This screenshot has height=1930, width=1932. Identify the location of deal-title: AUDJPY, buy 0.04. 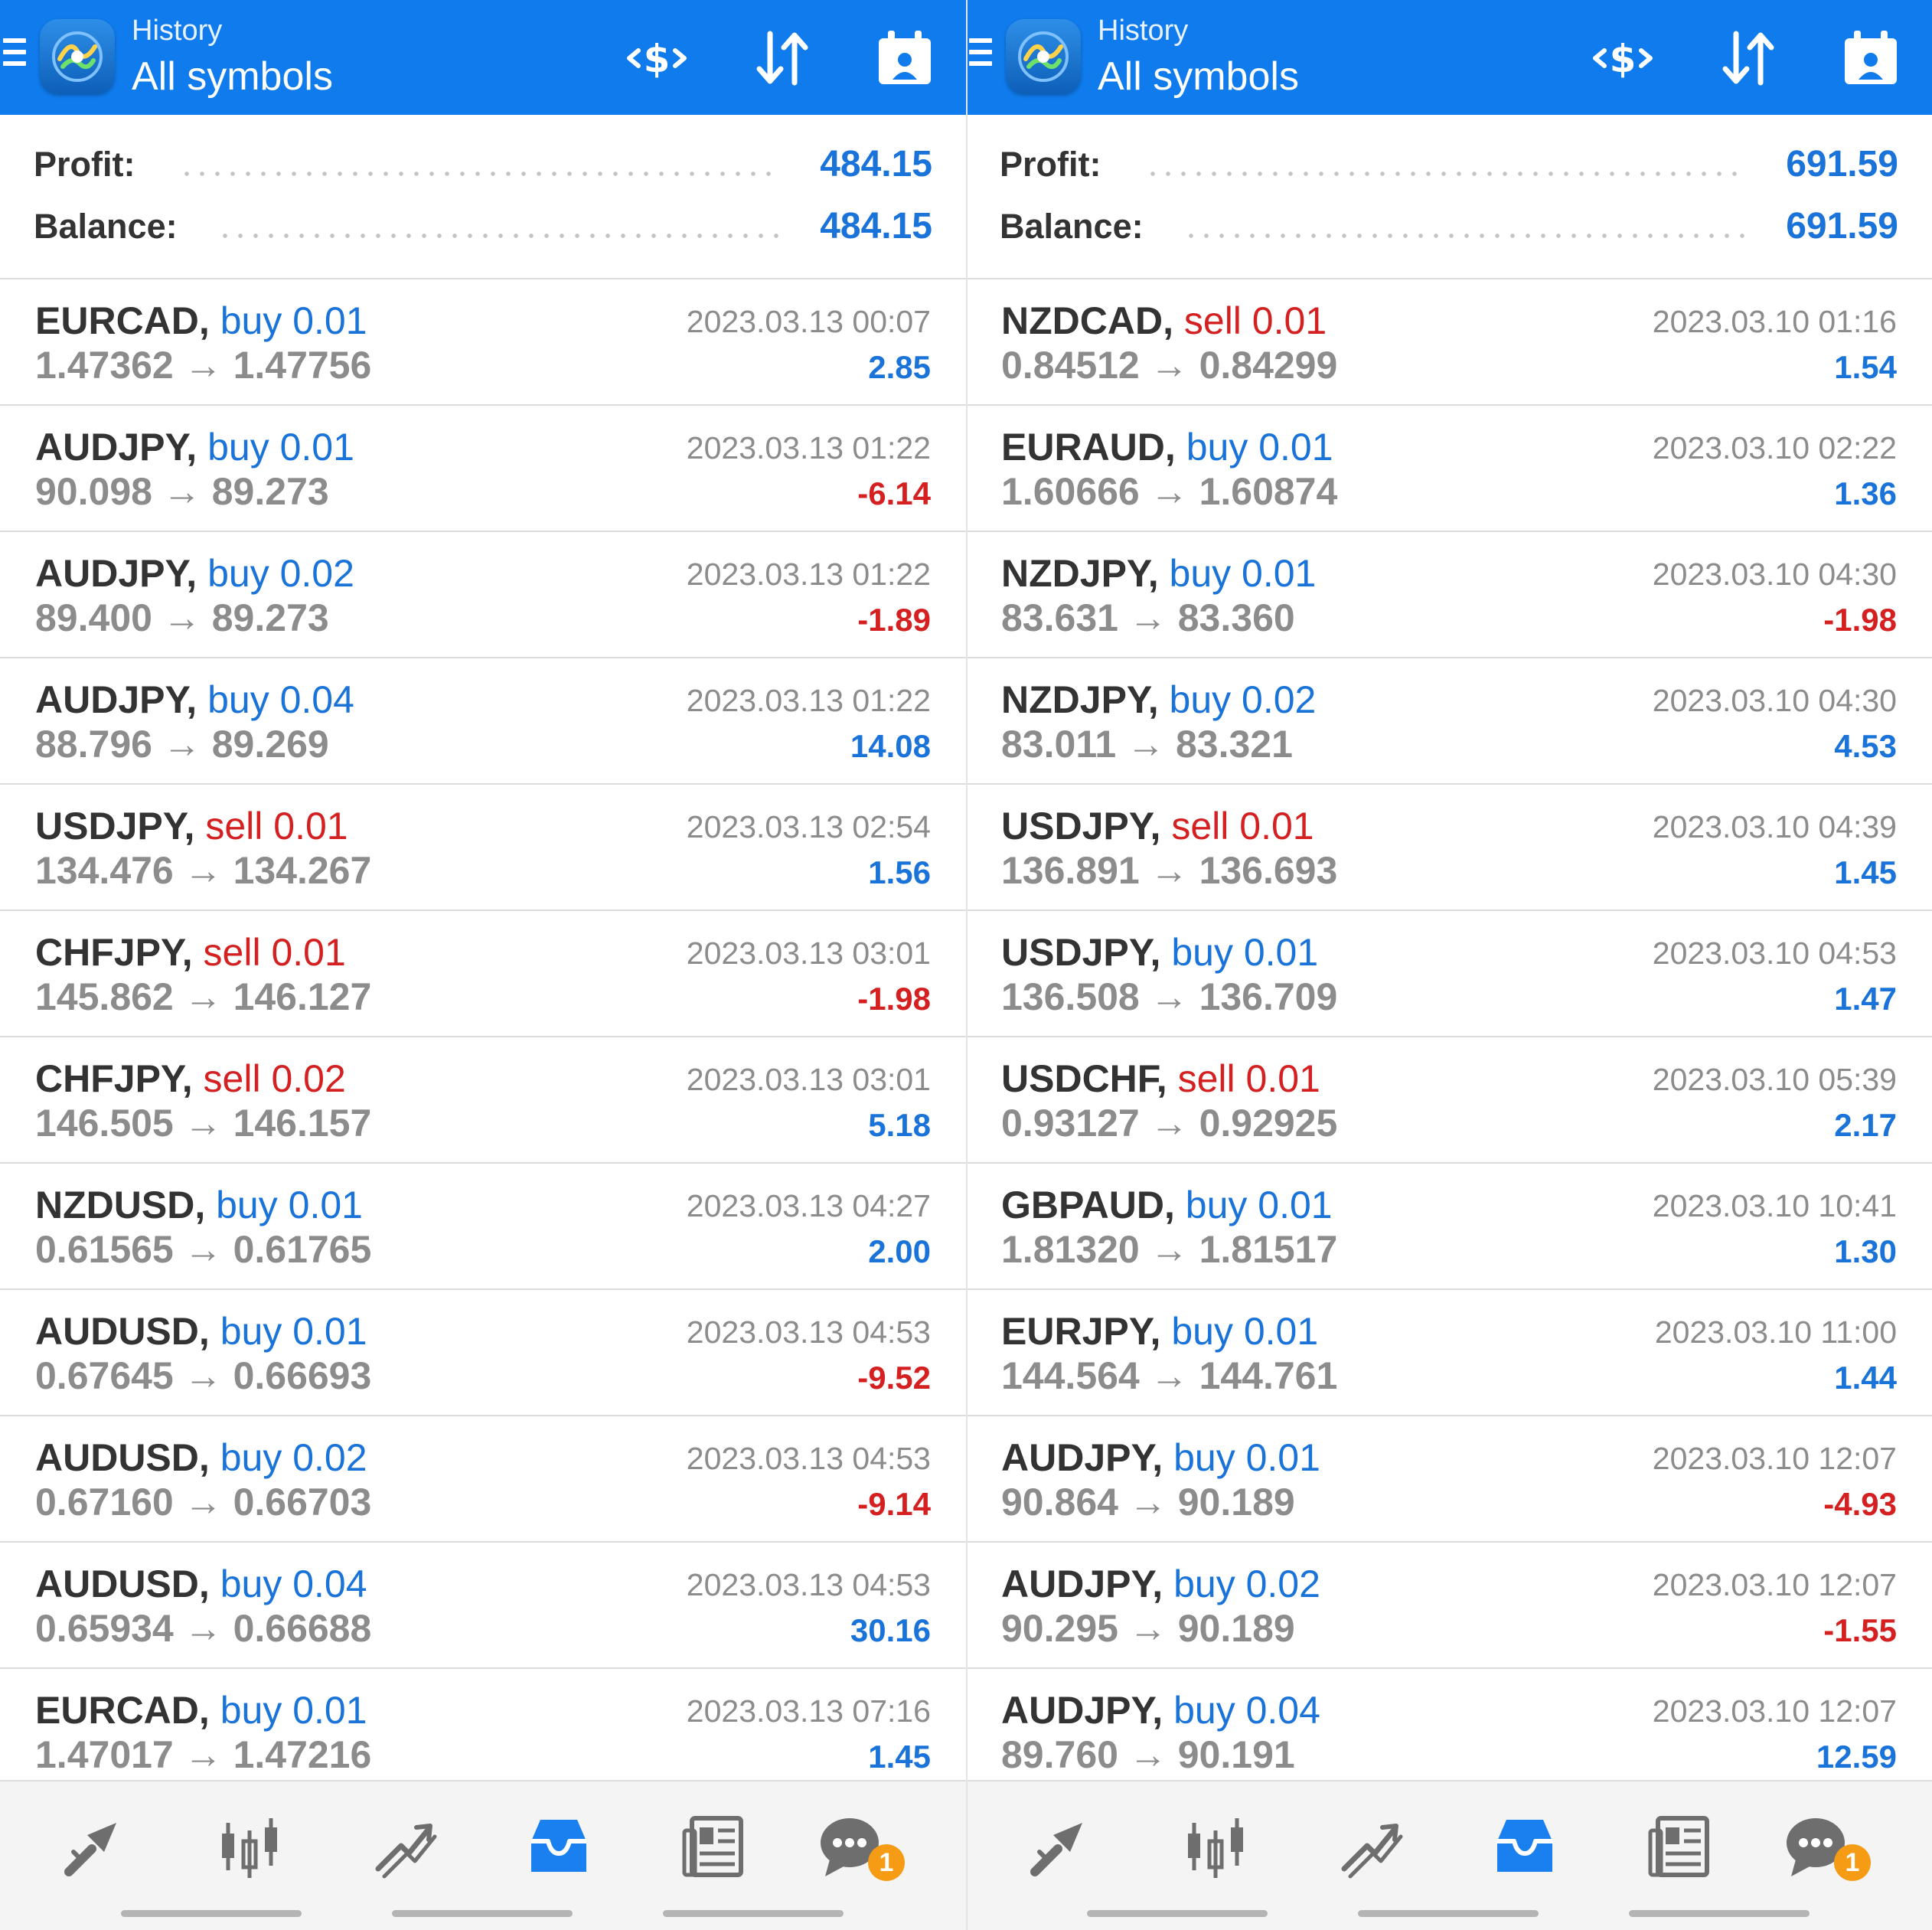
(1160, 1710).